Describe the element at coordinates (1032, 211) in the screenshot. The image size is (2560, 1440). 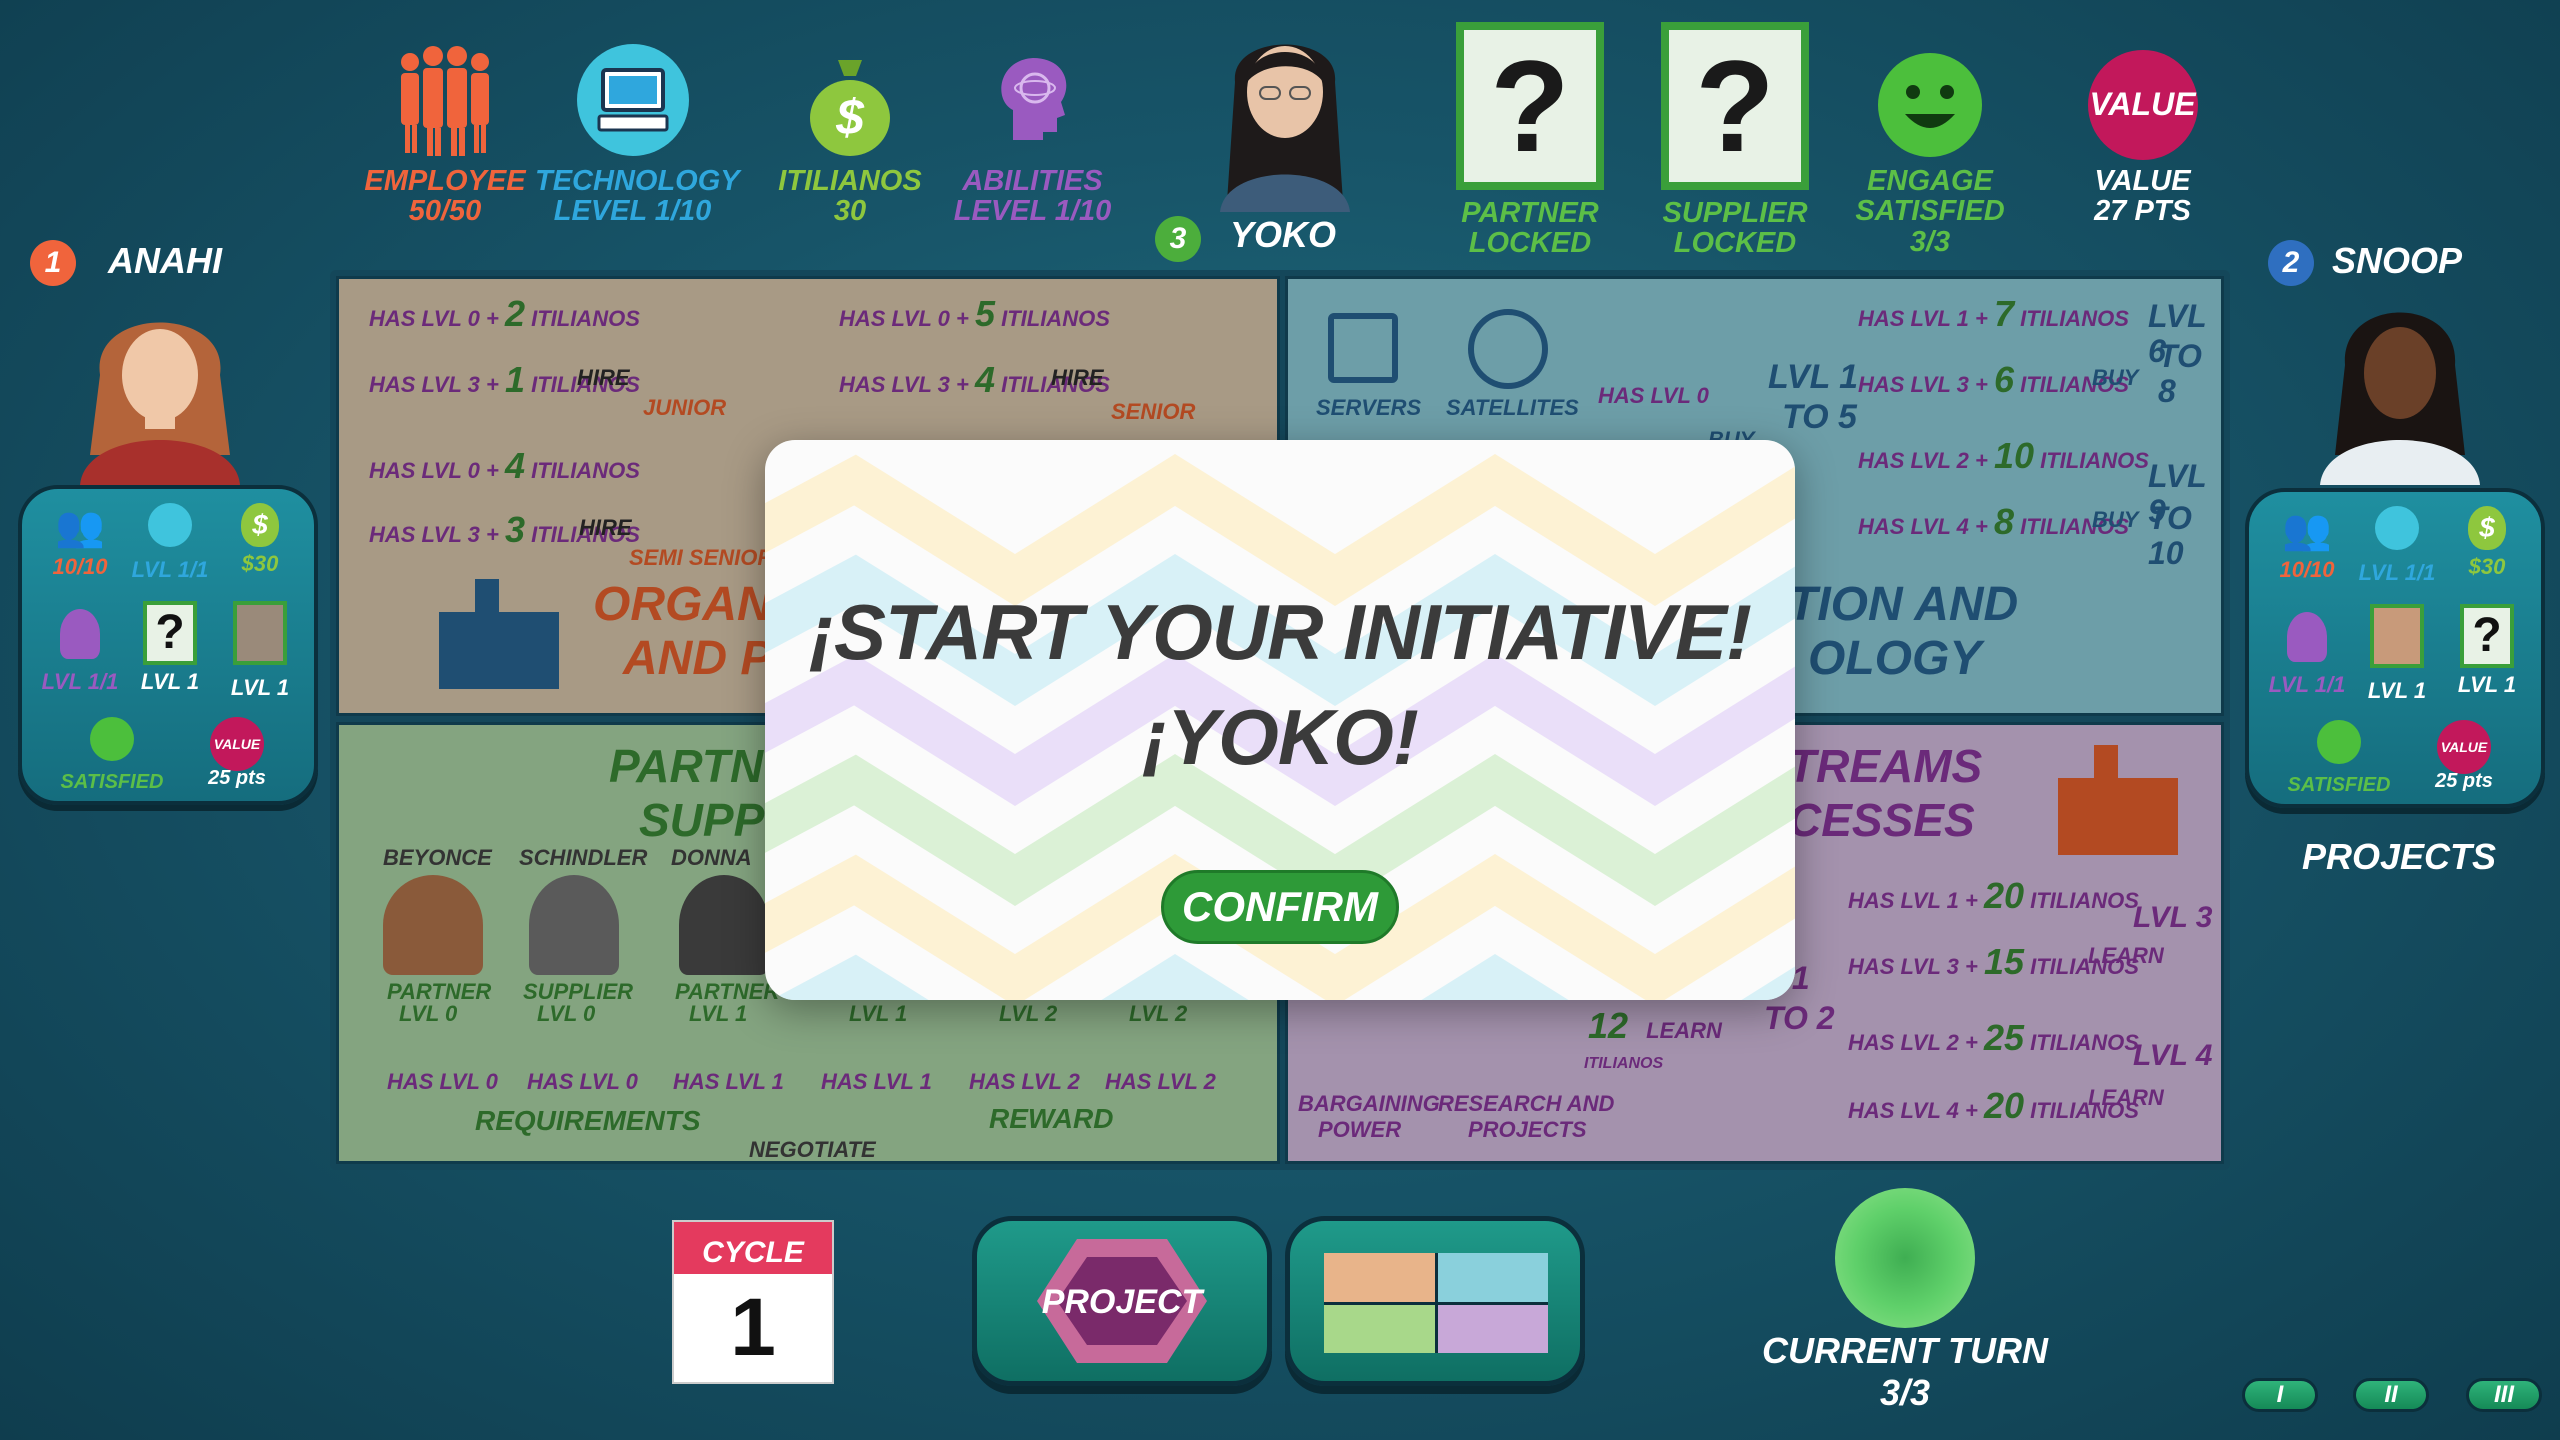
I see `abilities-value: LEVEL 1/10` at that location.